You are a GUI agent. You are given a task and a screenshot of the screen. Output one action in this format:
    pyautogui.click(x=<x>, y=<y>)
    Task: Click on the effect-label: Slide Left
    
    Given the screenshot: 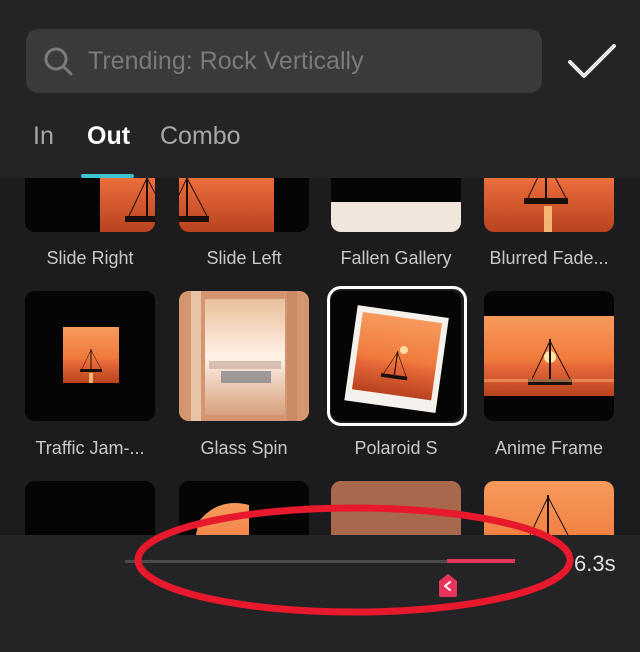 What is the action you would take?
    pyautogui.click(x=244, y=258)
    